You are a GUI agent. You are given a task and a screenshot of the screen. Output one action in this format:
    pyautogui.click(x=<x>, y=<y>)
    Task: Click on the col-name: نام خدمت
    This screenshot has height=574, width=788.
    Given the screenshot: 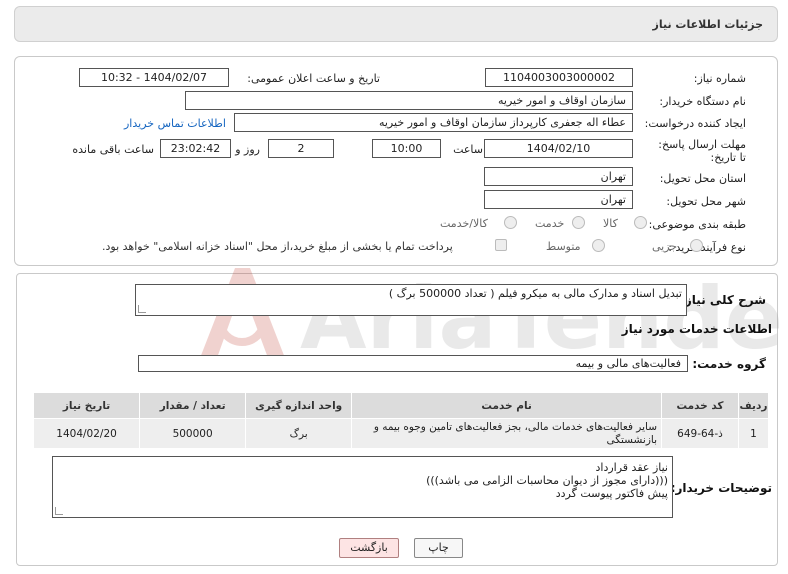 What is the action you would take?
    pyautogui.click(x=507, y=405)
    